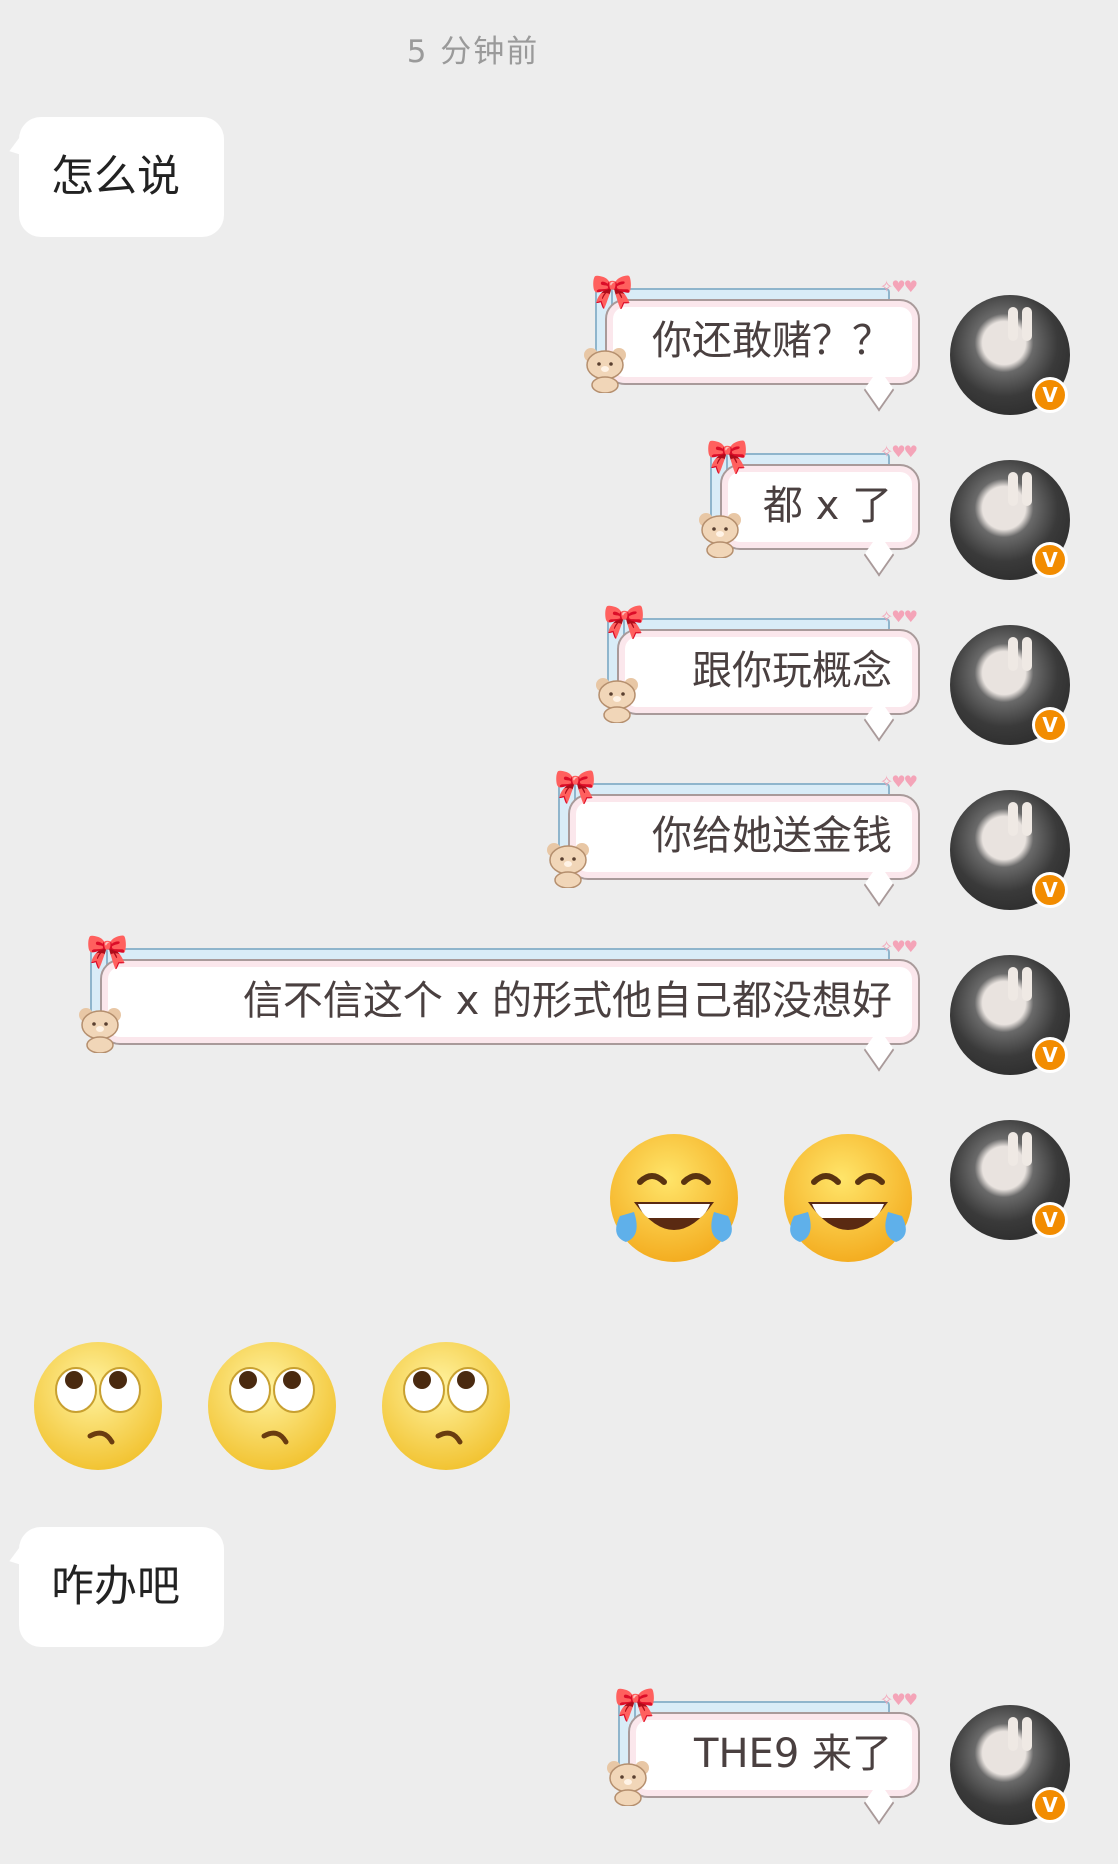 The height and width of the screenshot is (1864, 1118). I want to click on message-text: 你给她送金钱, so click(772, 836).